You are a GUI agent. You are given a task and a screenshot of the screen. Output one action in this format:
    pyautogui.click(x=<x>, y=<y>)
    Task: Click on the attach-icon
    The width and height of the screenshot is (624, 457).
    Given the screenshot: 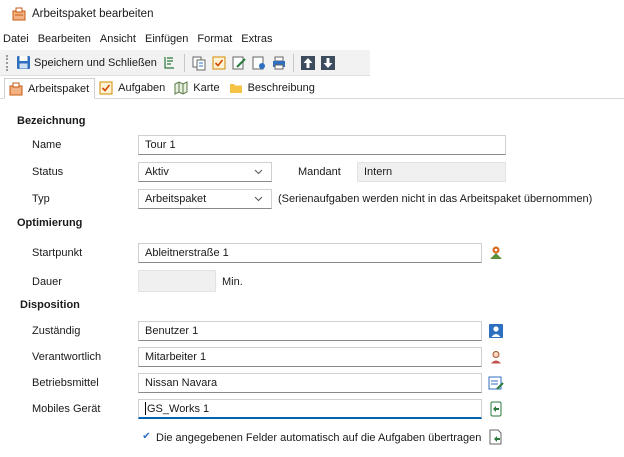 What is the action you would take?
    pyautogui.click(x=170, y=63)
    